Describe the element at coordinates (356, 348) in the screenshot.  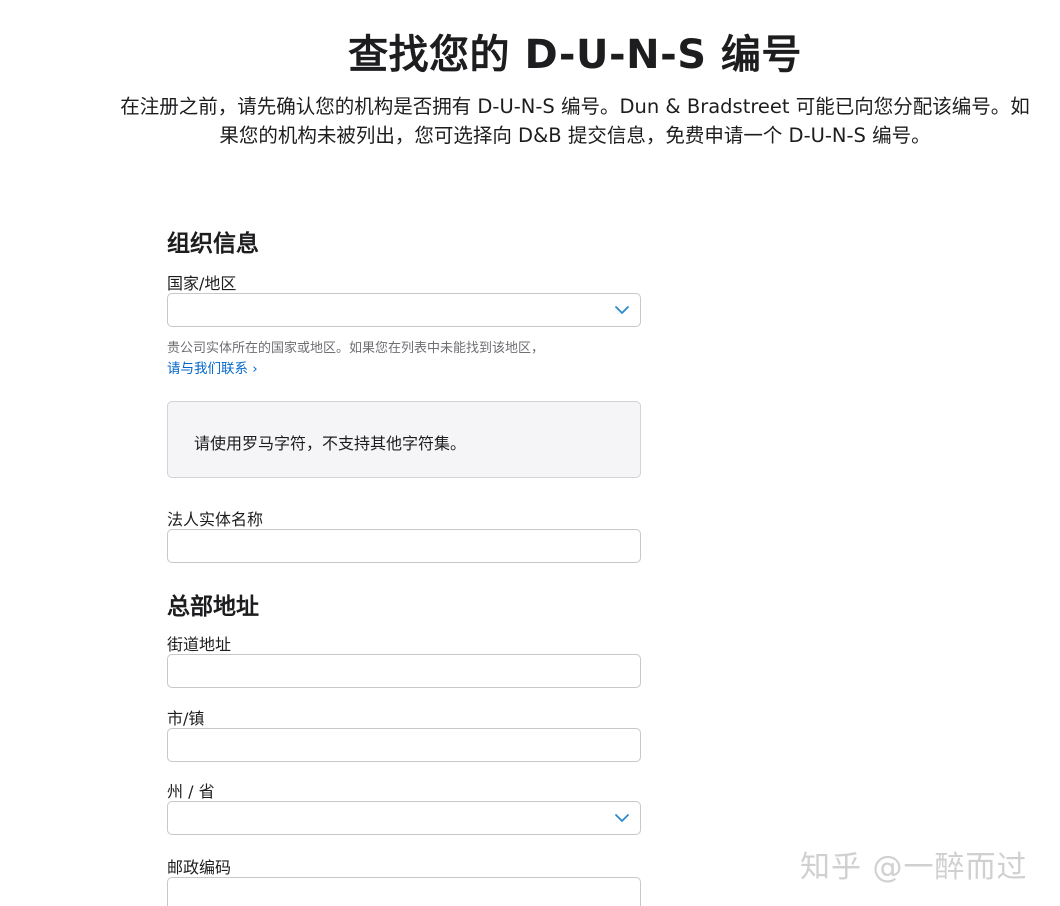
I see `country-help-text: 贵公司实体所在的国家或地区。如果您在列表中未能找到该地区，` at that location.